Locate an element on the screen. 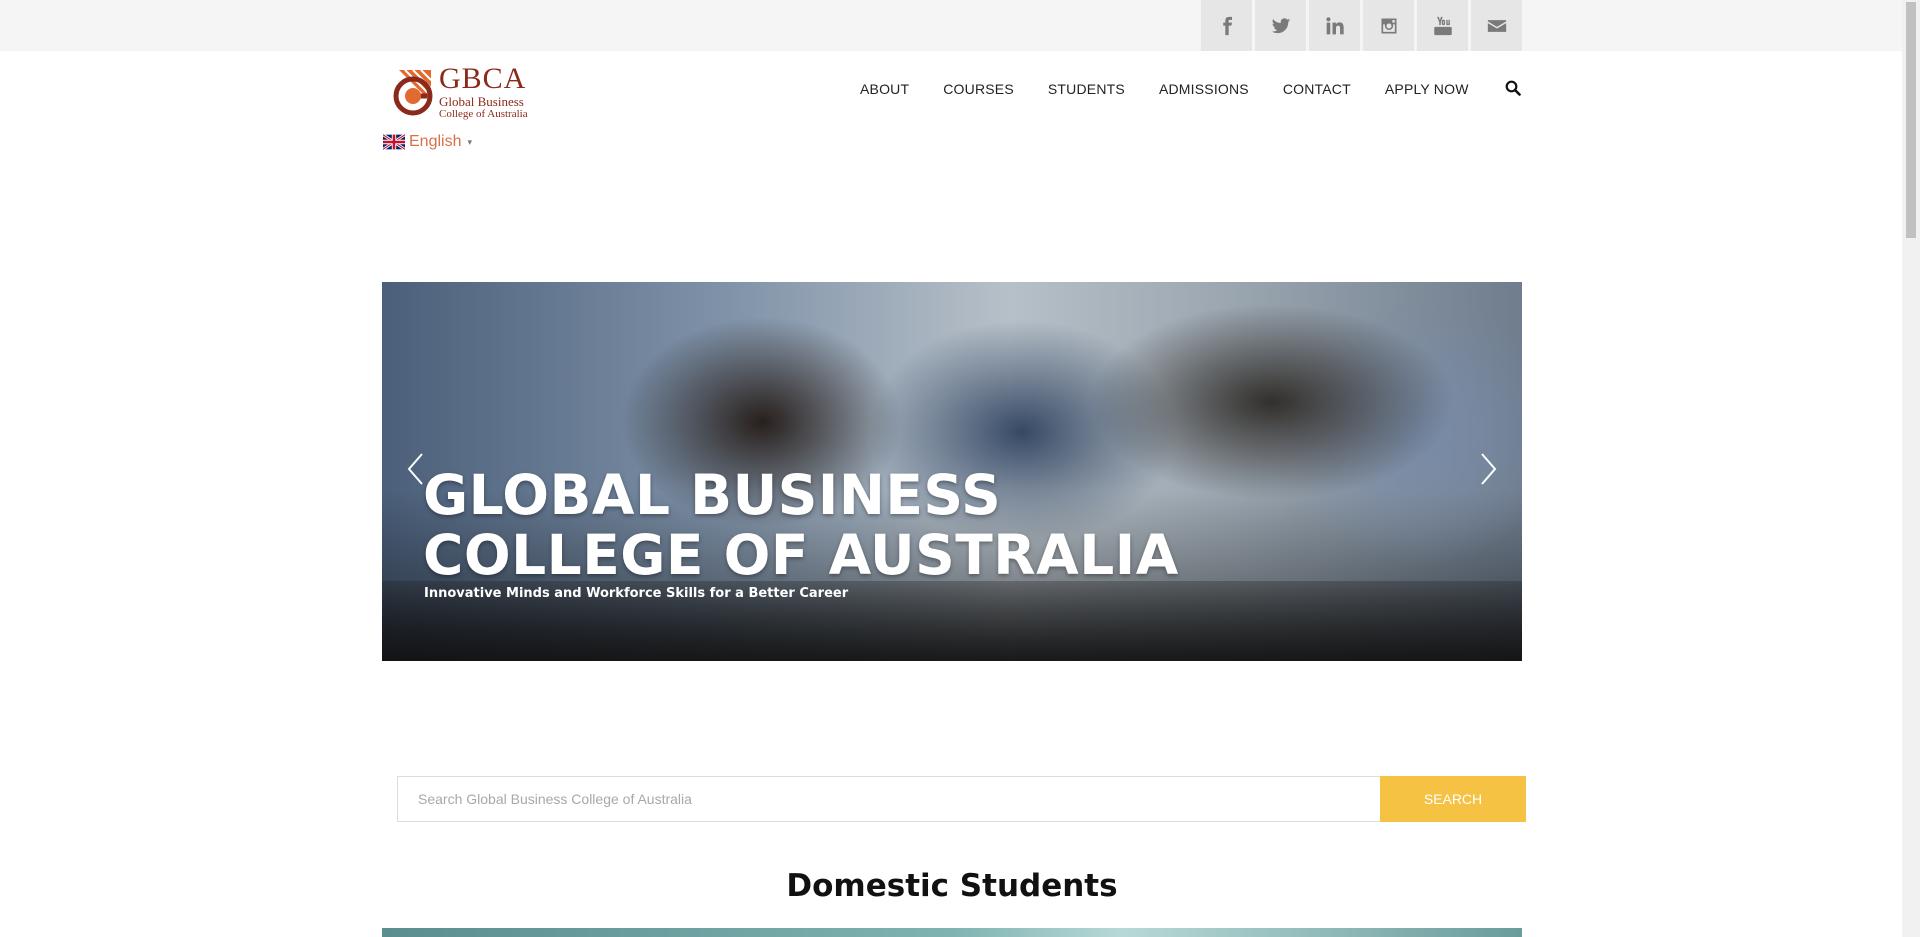 Image resolution: width=1920 pixels, height=937 pixels. linkedin-icon is located at coordinates (1334, 25).